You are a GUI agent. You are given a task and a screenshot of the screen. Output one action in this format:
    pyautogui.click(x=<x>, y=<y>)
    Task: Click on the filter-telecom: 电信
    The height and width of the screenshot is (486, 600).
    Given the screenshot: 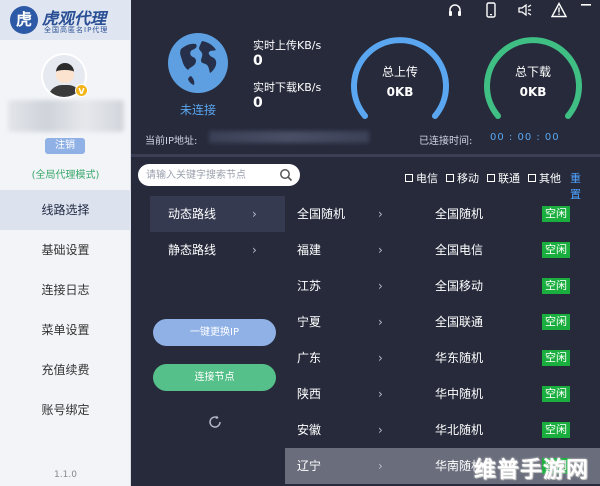 What is the action you would take?
    pyautogui.click(x=421, y=178)
    